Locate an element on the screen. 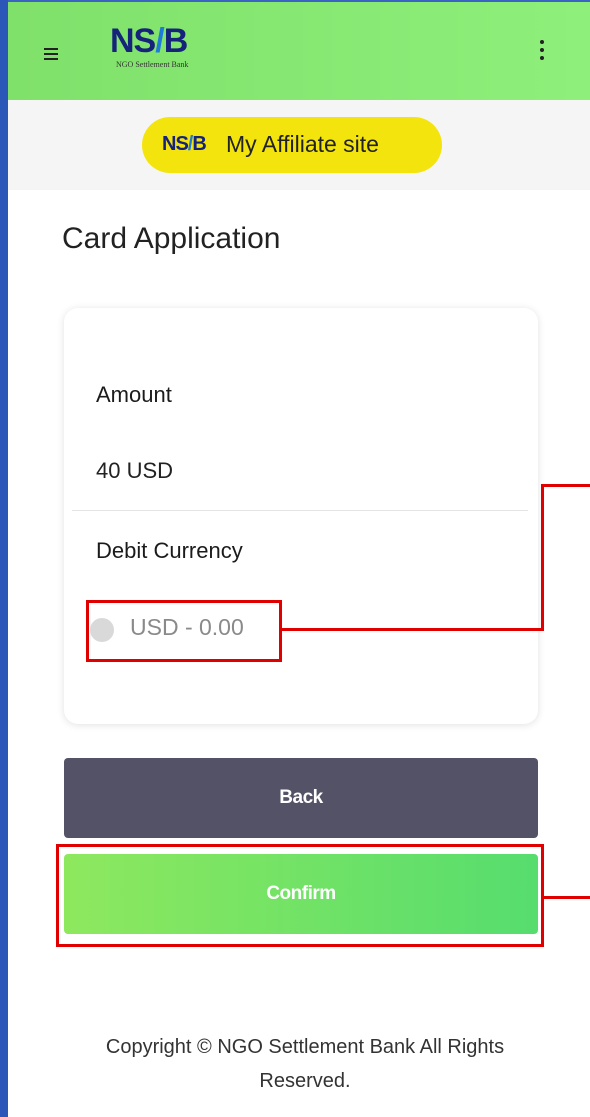  ngo-settlement-bank-logo: NS/B NGO Settlement Bank is located at coordinates (170, 53).